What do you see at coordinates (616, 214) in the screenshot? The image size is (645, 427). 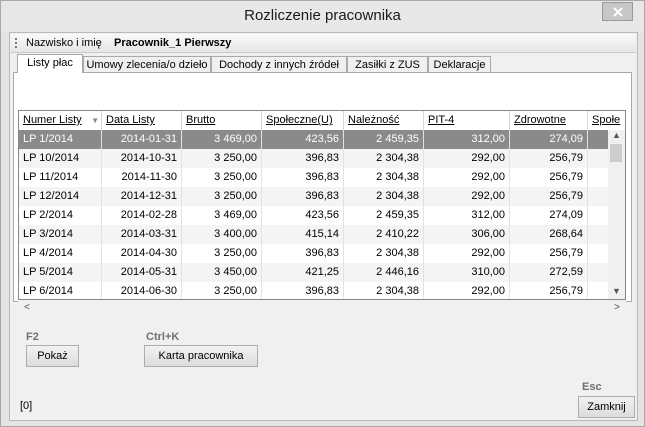 I see `vertical-scrollbar: ▲ ▼` at bounding box center [616, 214].